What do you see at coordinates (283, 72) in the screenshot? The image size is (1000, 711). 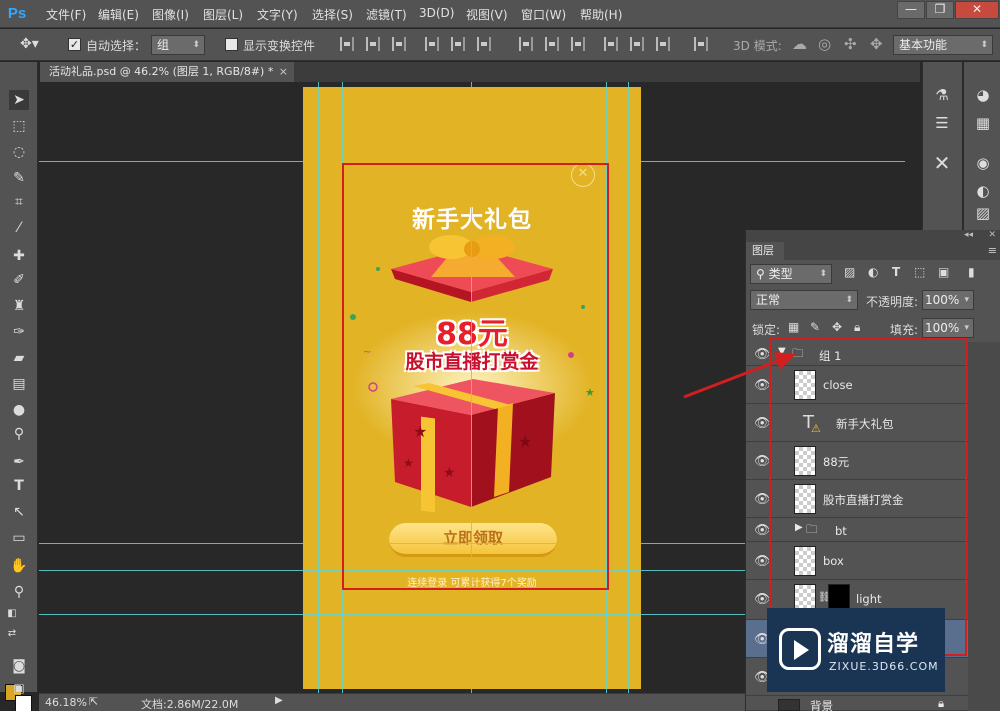 I see `close-tab-icon: ×` at bounding box center [283, 72].